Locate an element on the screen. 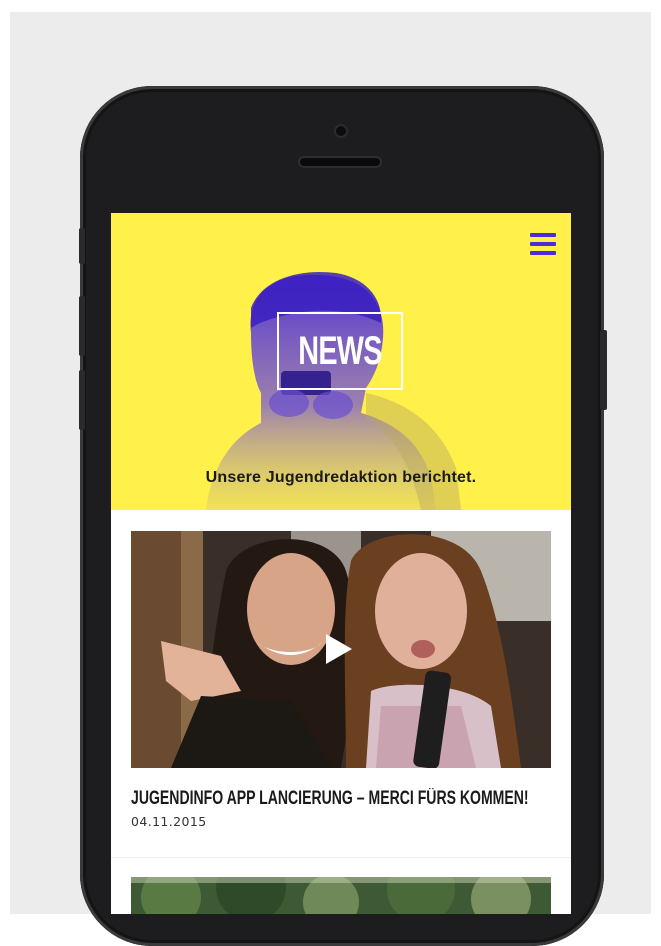 This screenshot has height=946, width=661. card-divider is located at coordinates (341, 857).